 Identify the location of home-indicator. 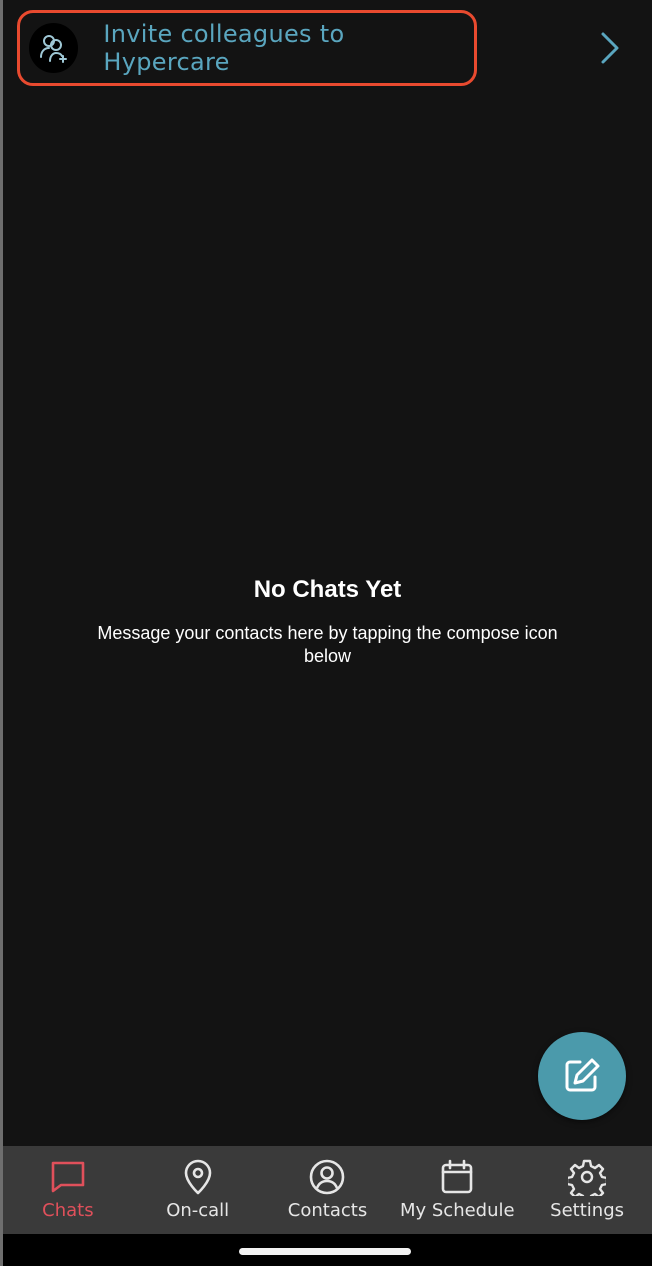
(325, 1251).